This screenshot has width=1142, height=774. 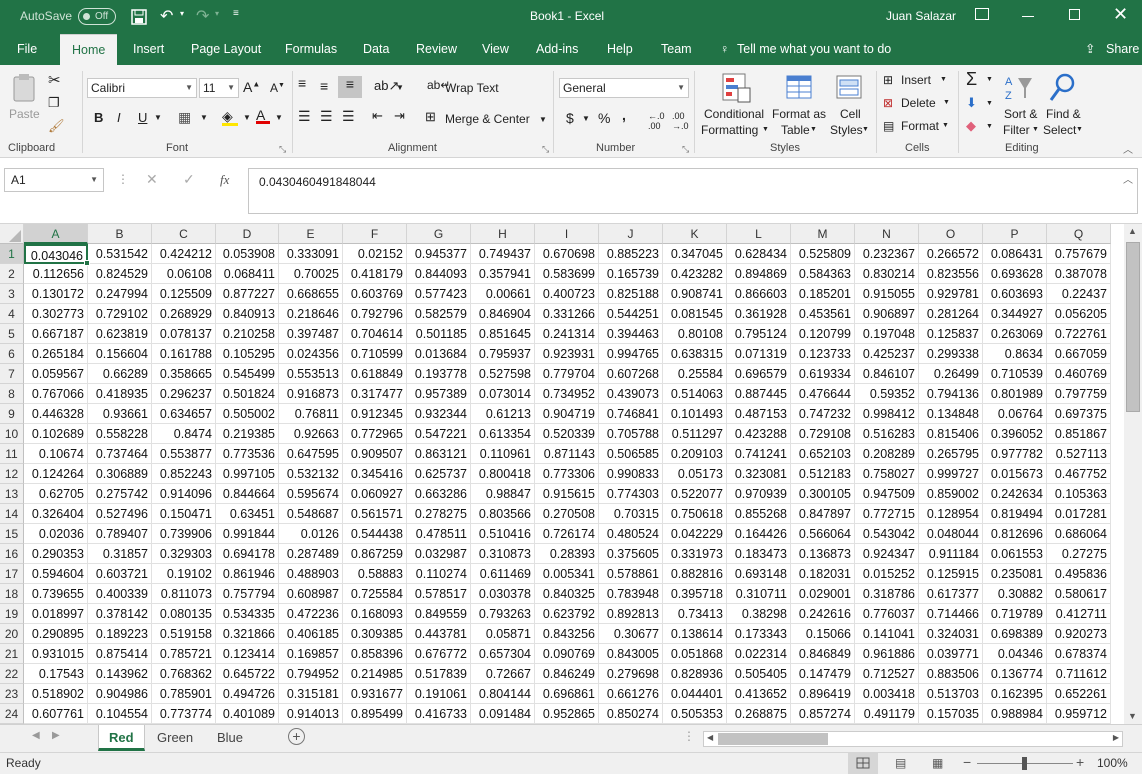 What do you see at coordinates (311, 634) in the screenshot?
I see `table-cell: 0.406185` at bounding box center [311, 634].